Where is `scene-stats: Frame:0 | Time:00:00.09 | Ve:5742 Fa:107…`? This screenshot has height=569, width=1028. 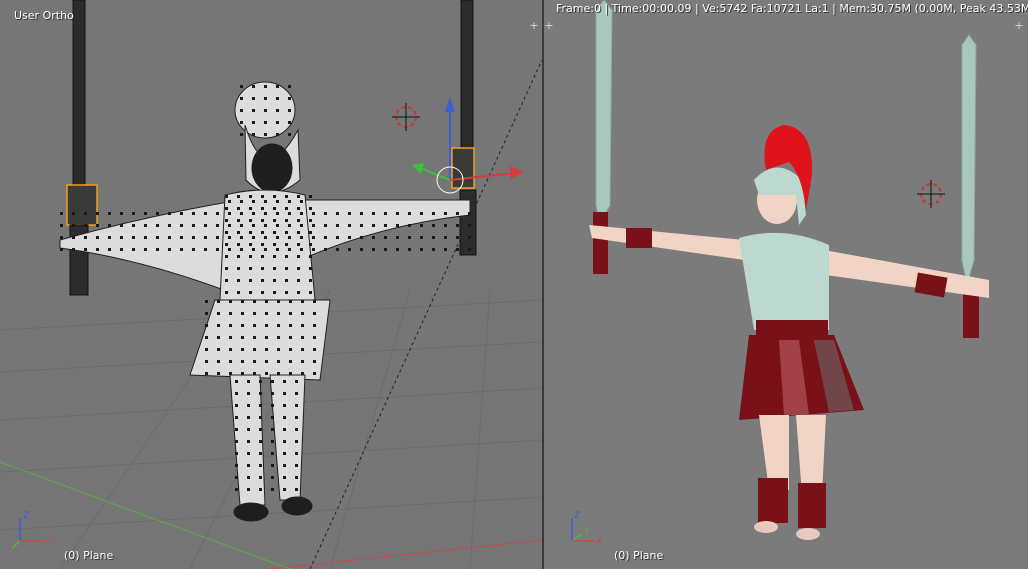
scene-stats: Frame:0 | Time:00:00.09 | Ve:5742 Fa:107… is located at coordinates (792, 8).